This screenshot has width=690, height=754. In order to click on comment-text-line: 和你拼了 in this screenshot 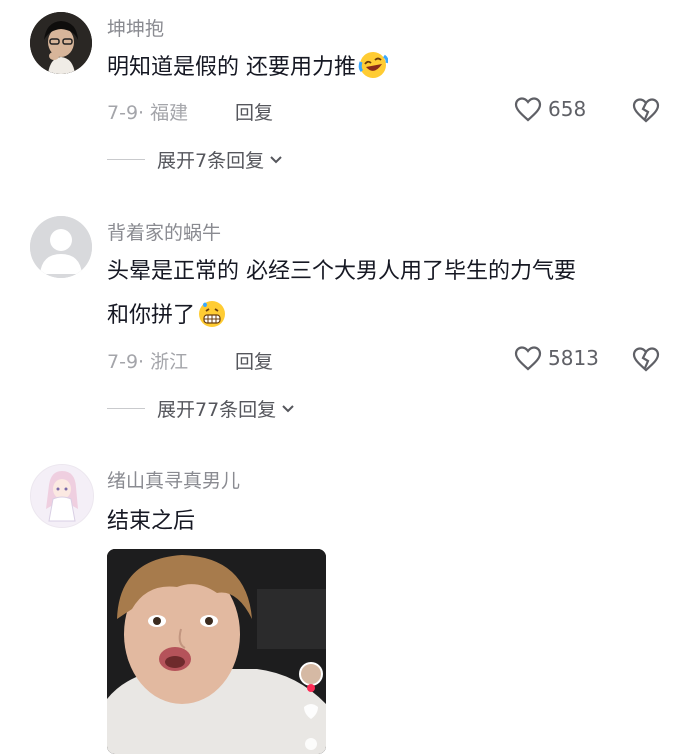, I will do `click(387, 316)`.